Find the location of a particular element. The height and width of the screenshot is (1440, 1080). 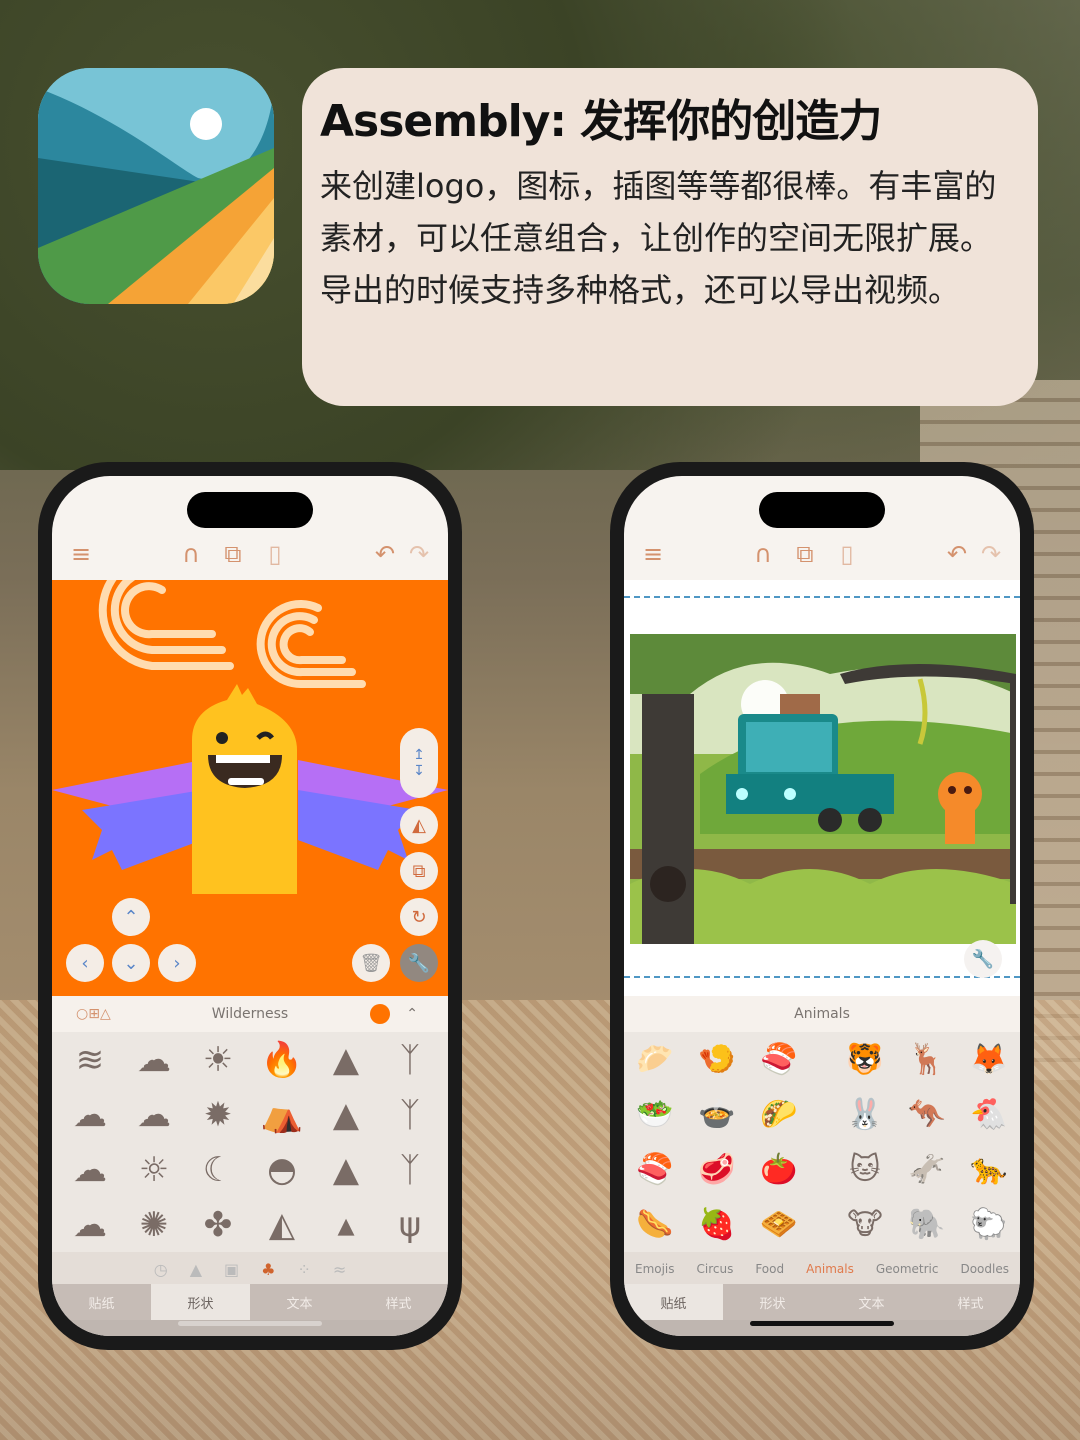

sticker: 🍤 is located at coordinates (717, 1059).